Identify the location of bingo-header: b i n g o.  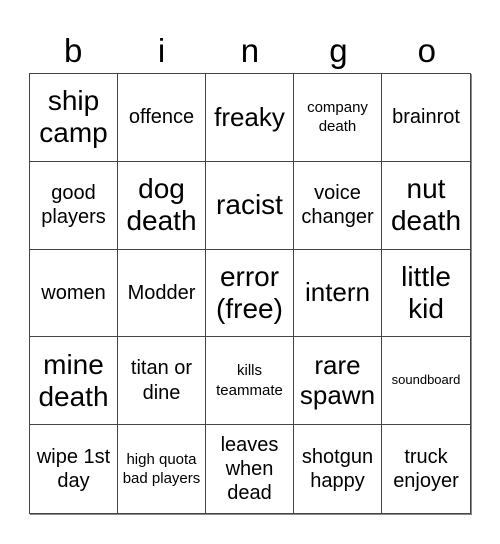
(250, 51).